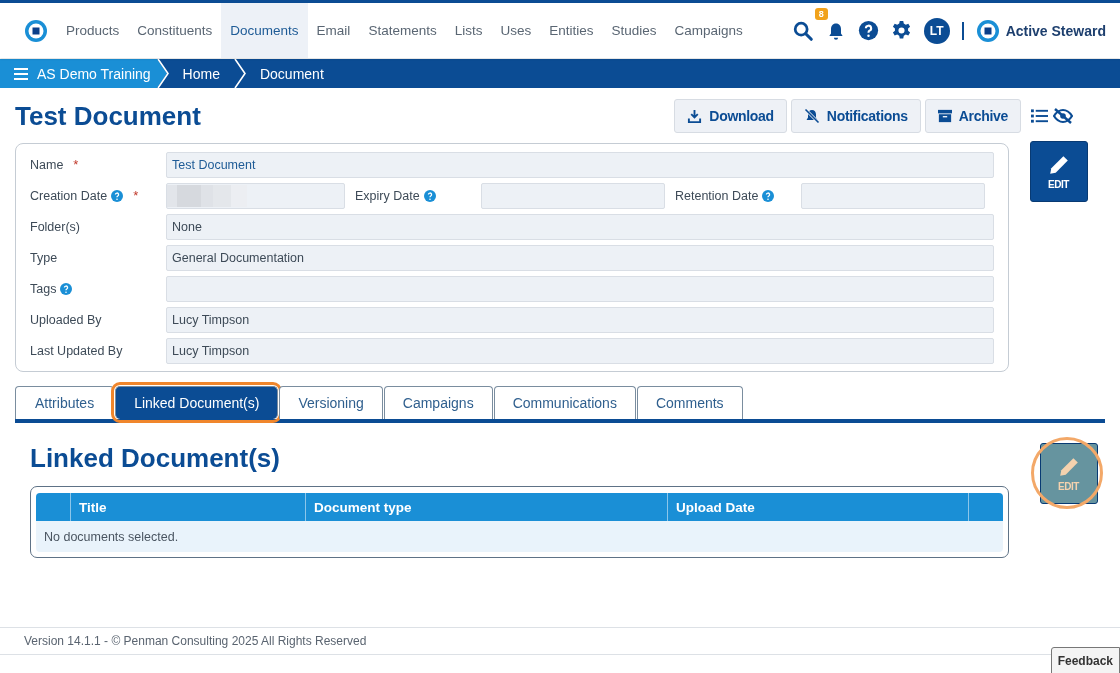 This screenshot has height=673, width=1120. Describe the element at coordinates (1063, 116) in the screenshot. I see `hidden-eye-icon` at that location.